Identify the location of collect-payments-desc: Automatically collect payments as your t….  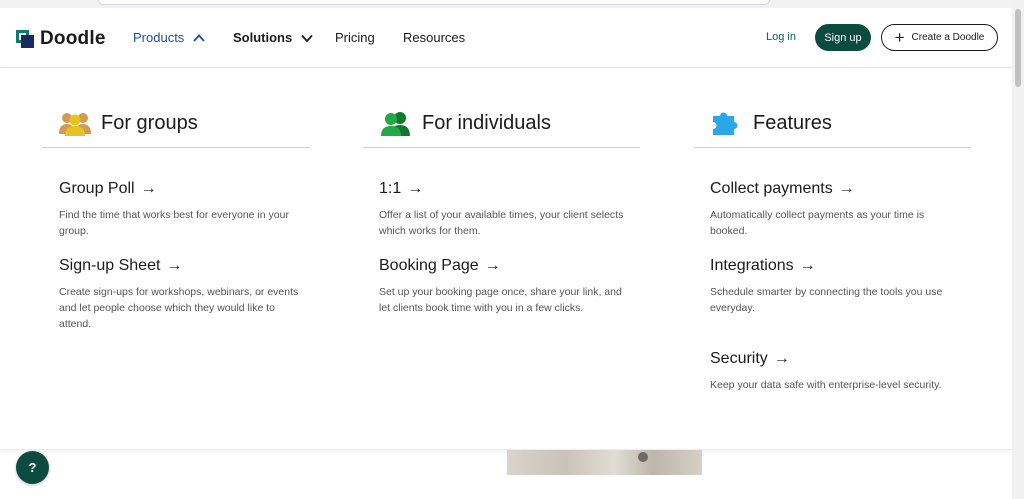
(817, 223).